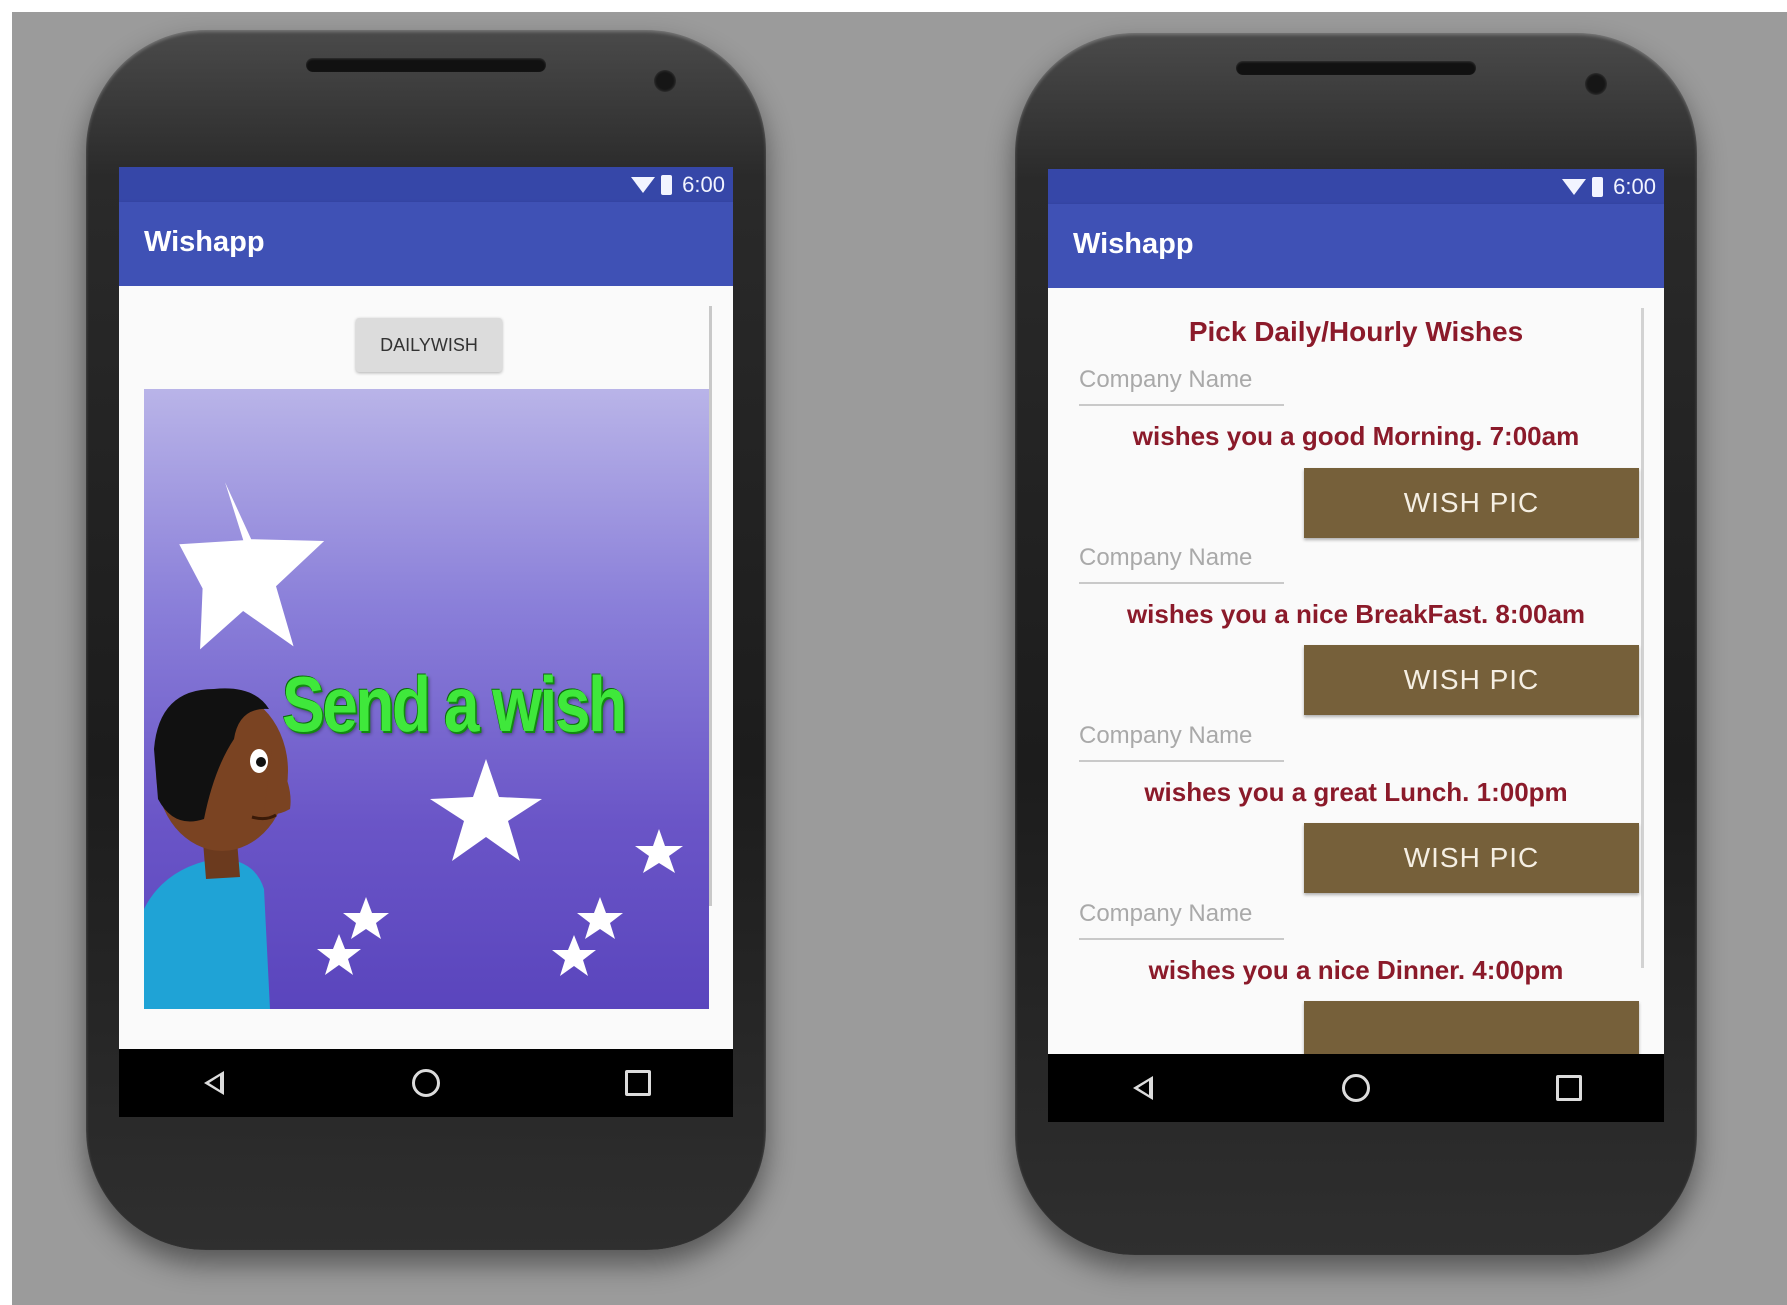  What do you see at coordinates (1356, 792) in the screenshot?
I see `wish-message: wishes you a great Lunch. 1:00pm` at bounding box center [1356, 792].